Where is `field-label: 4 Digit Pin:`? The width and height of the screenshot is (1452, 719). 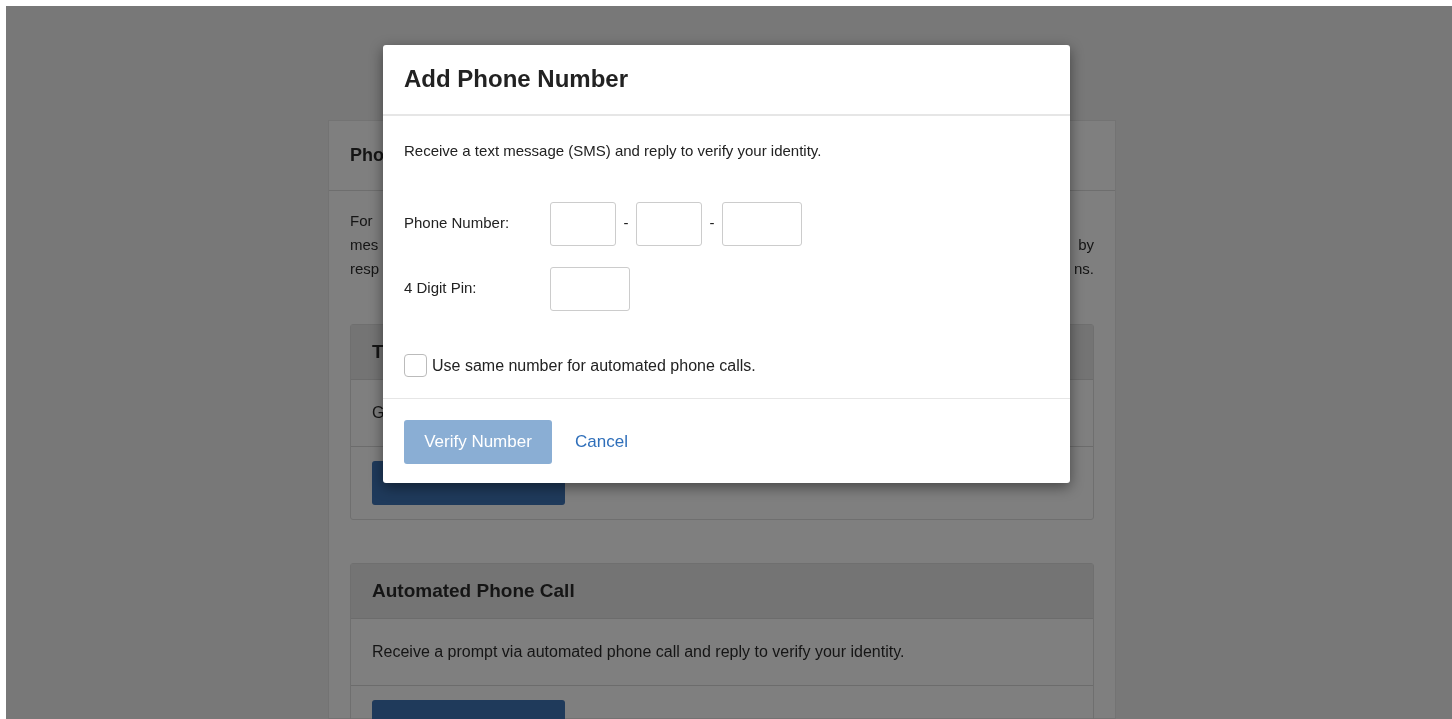 field-label: 4 Digit Pin: is located at coordinates (441, 288).